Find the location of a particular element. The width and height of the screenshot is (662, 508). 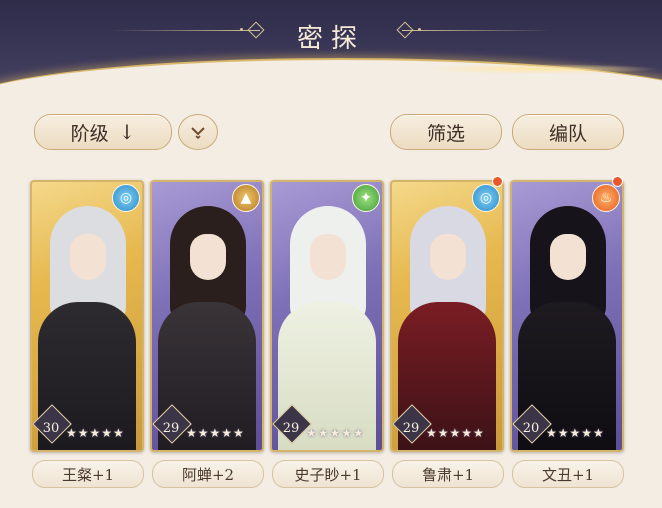

chevron-down-icon is located at coordinates (198, 133).